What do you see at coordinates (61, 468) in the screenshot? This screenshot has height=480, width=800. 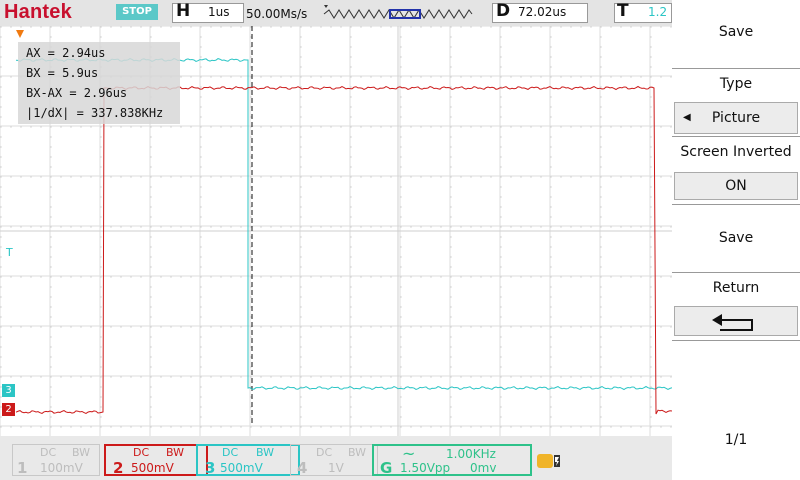 I see `ch1-scale: 100mV` at bounding box center [61, 468].